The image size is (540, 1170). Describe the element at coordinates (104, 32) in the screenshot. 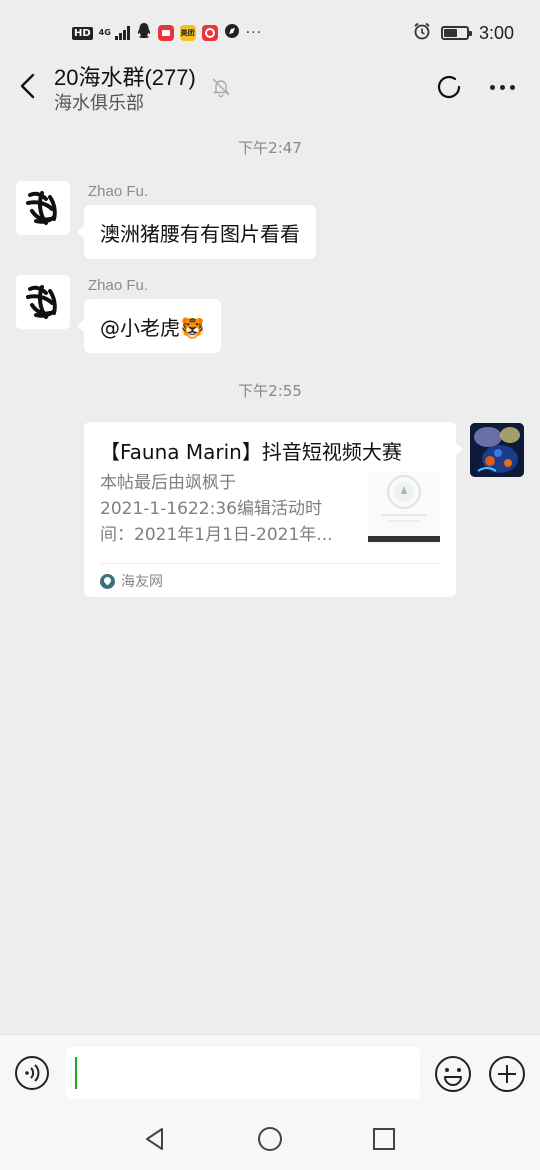

I see `network-type: 4G` at that location.